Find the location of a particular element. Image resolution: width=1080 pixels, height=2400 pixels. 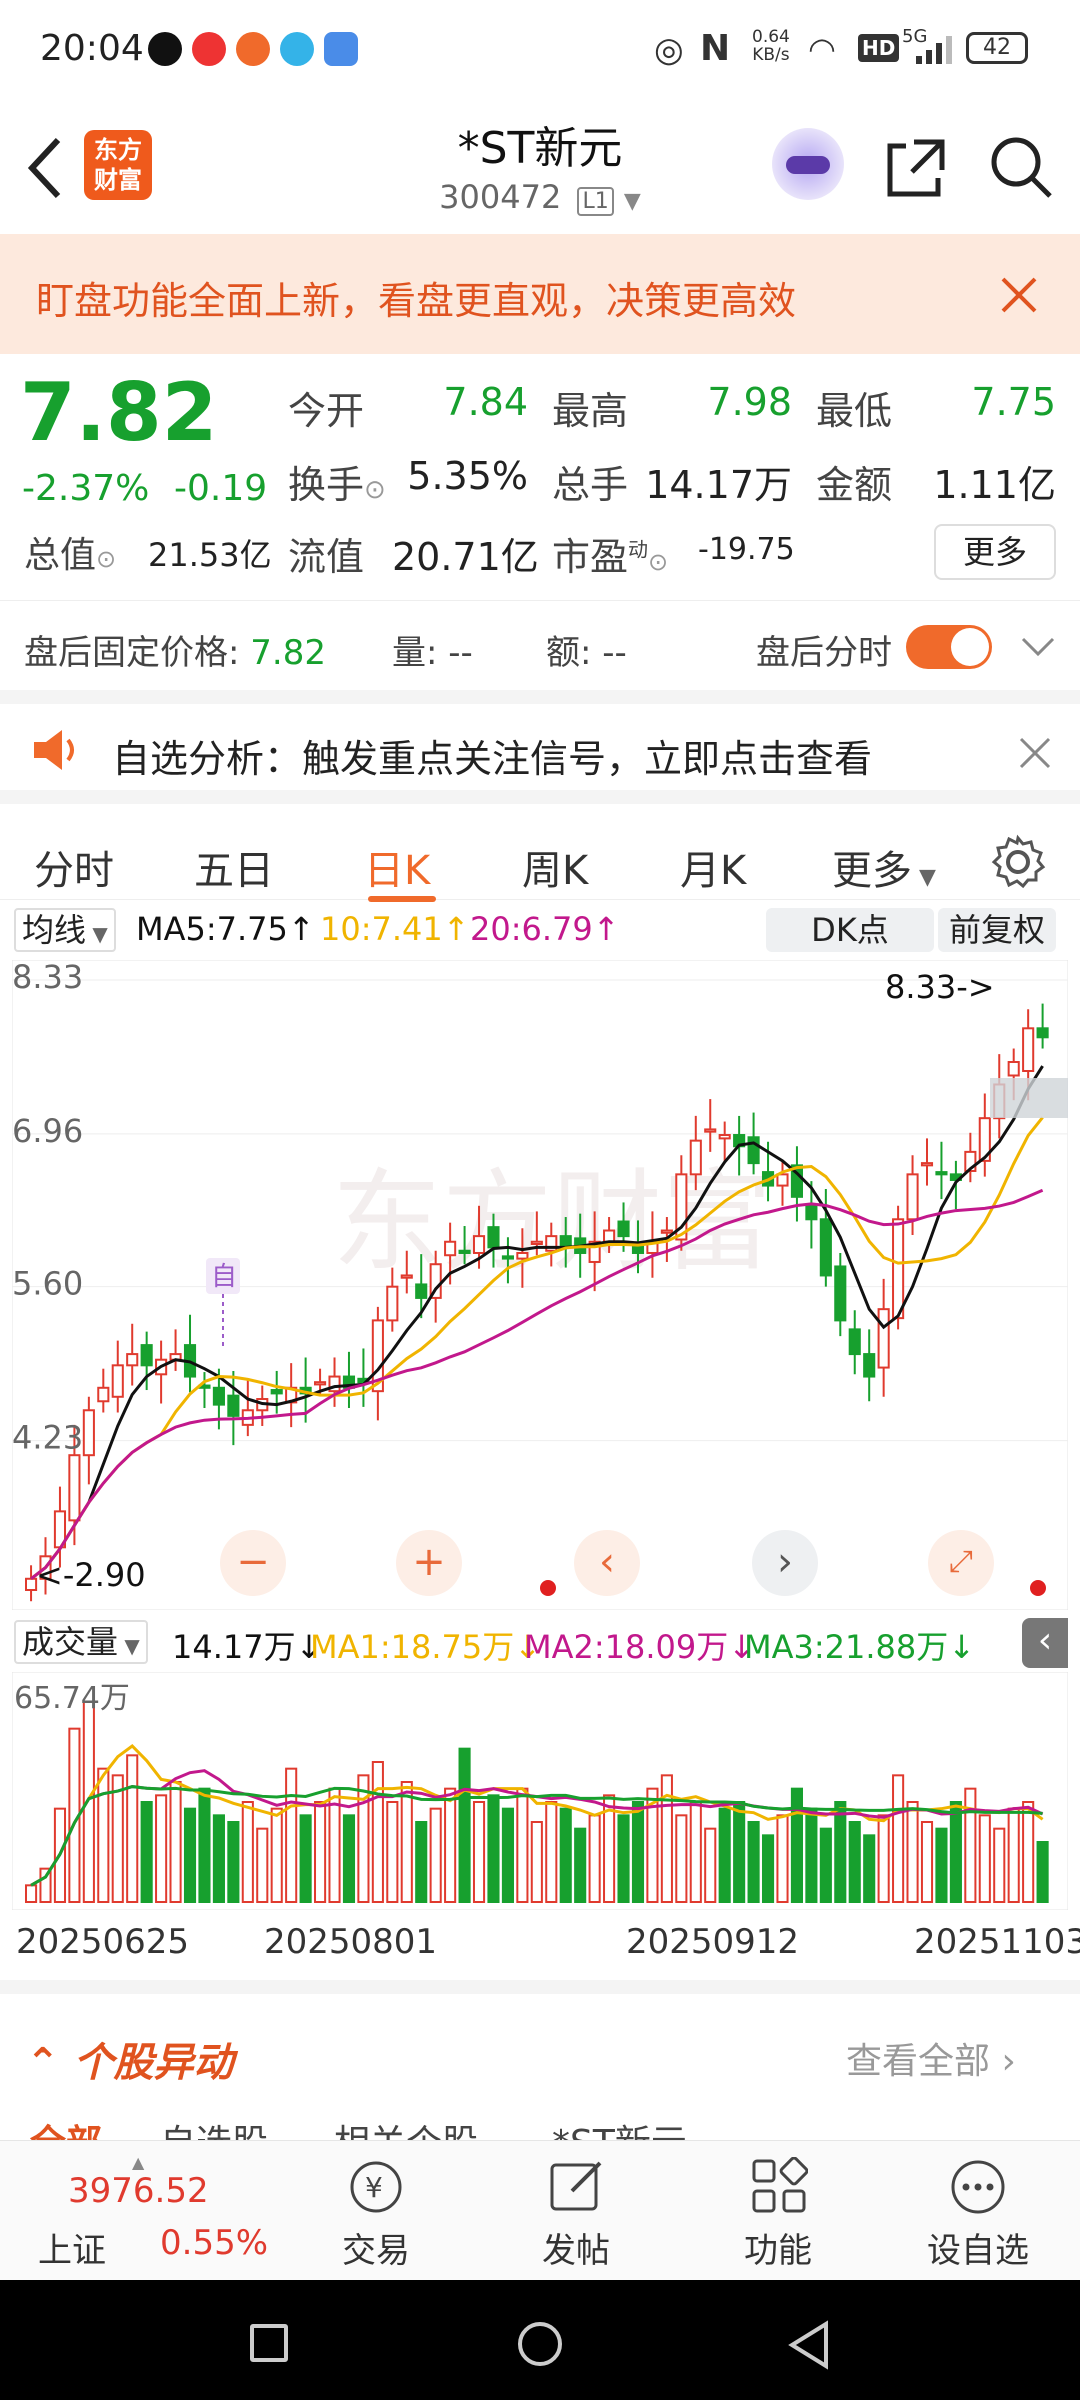

gear-icon is located at coordinates (1018, 862).